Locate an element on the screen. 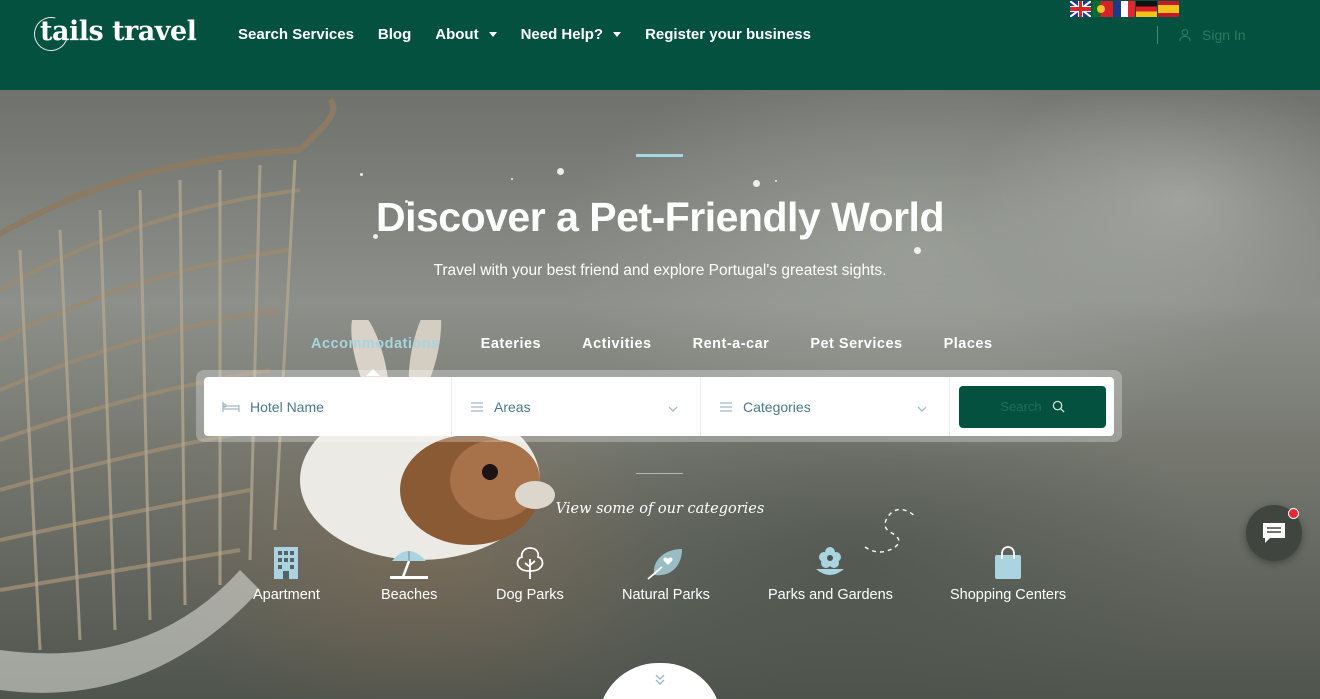 This screenshot has height=699, width=1320. hotel-name-placeholder: Hotel Name is located at coordinates (287, 406).